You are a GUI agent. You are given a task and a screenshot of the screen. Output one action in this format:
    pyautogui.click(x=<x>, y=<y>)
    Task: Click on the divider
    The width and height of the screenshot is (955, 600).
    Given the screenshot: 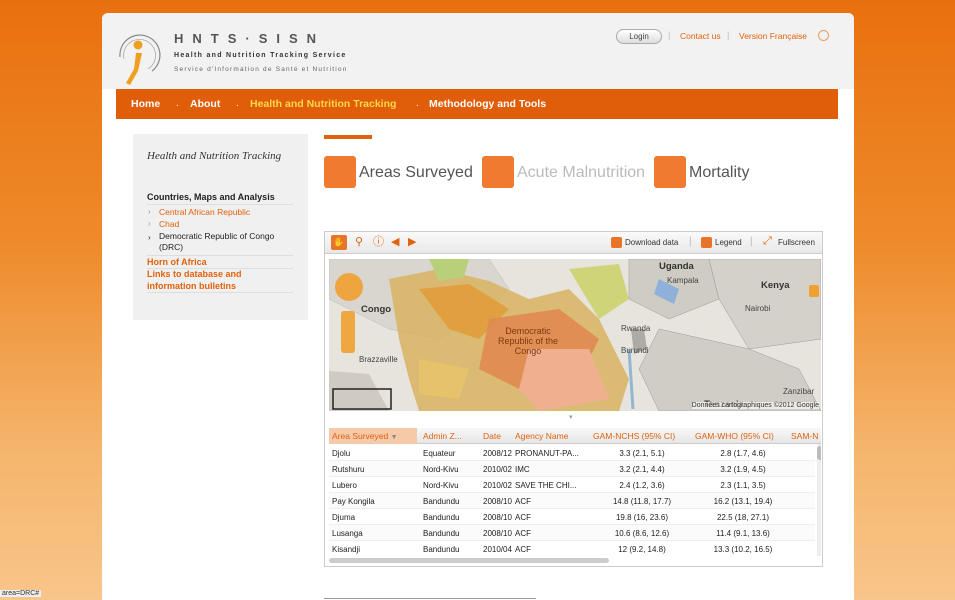 What is the action you would take?
    pyautogui.click(x=220, y=204)
    